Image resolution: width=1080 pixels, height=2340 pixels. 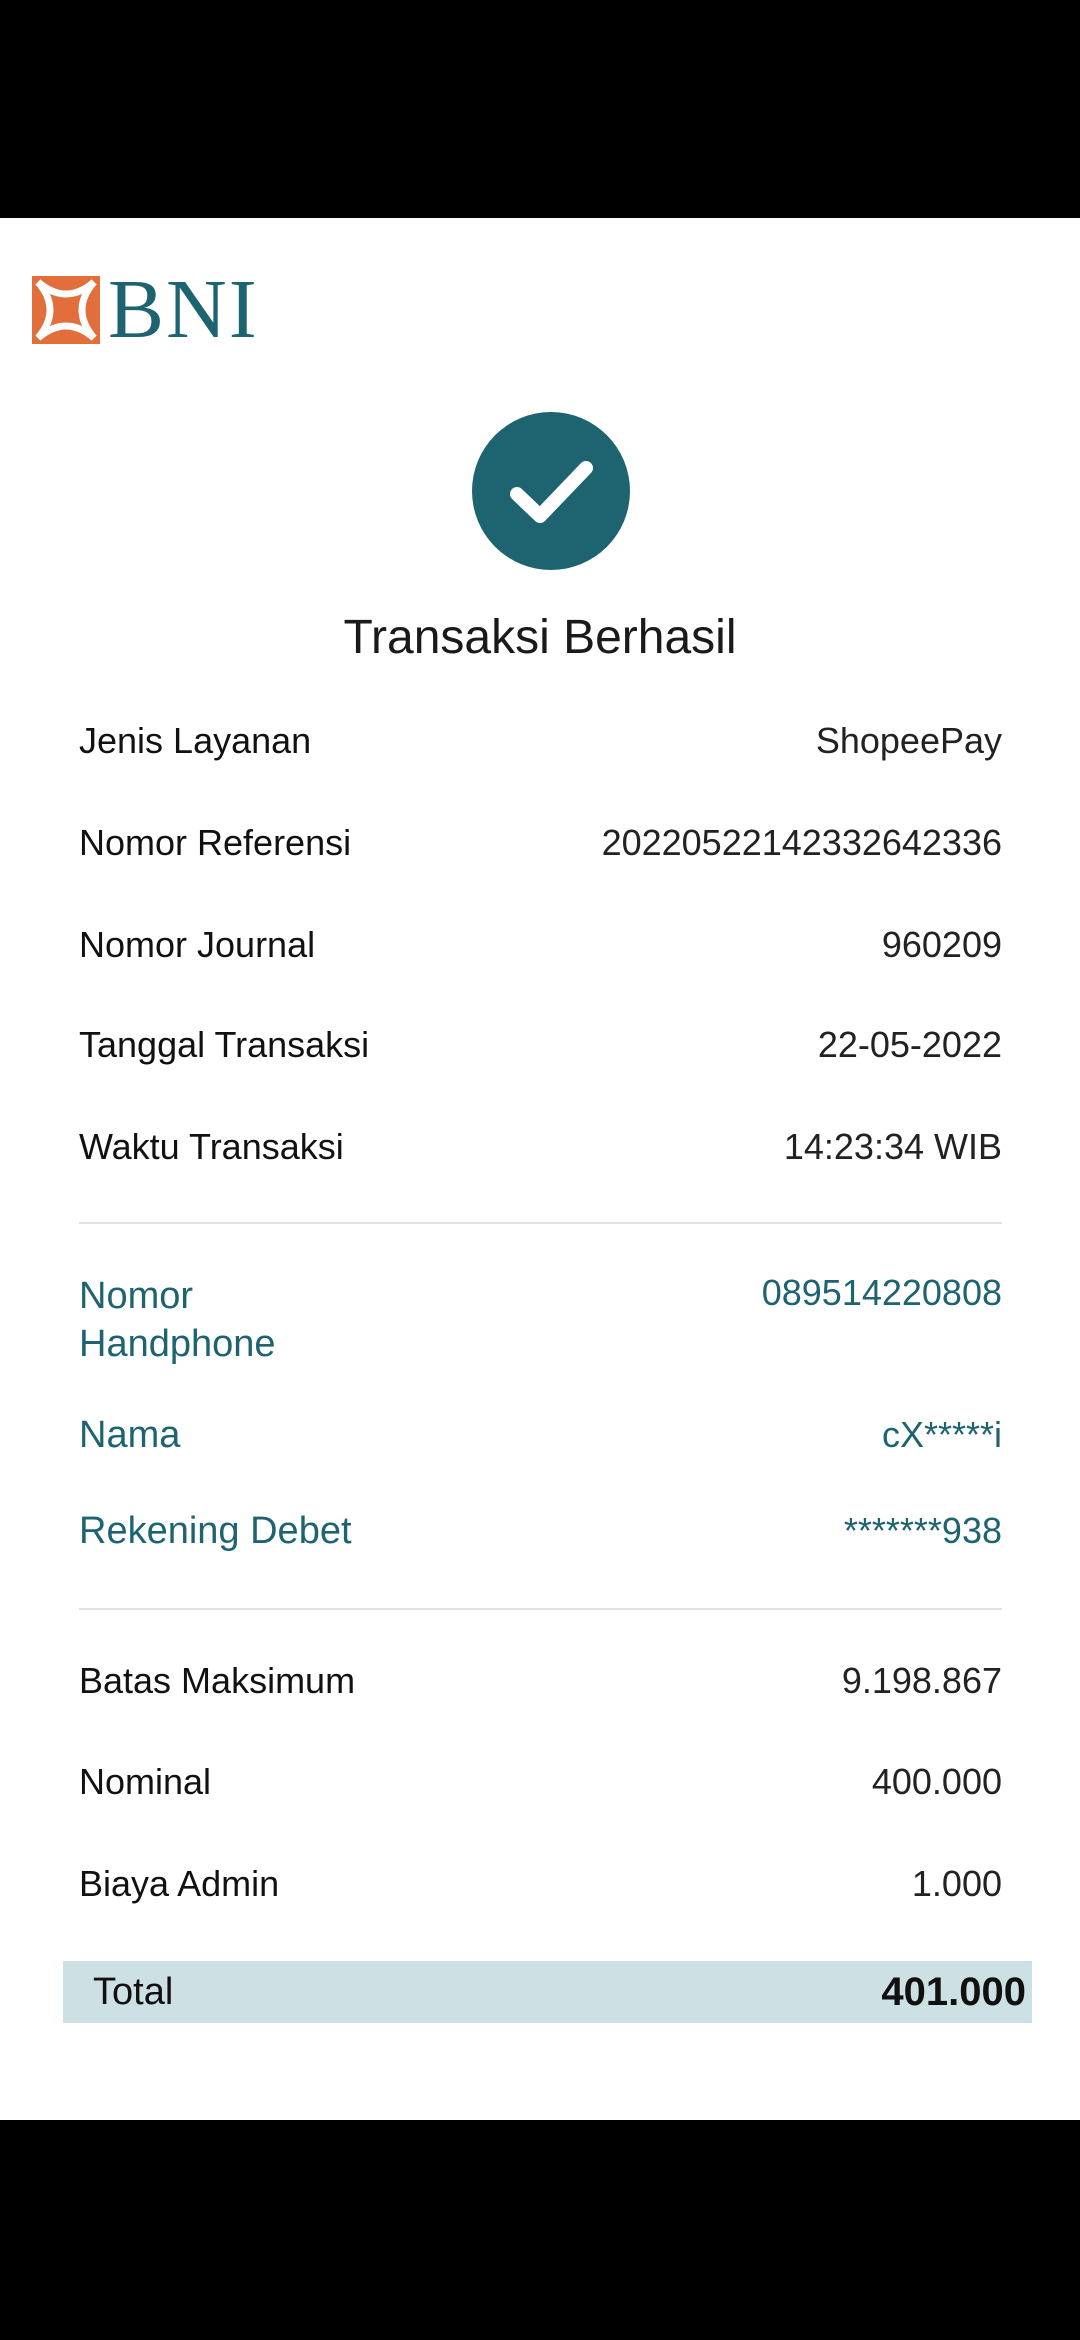 I want to click on account-value: 089514220808, so click(x=881, y=1292).